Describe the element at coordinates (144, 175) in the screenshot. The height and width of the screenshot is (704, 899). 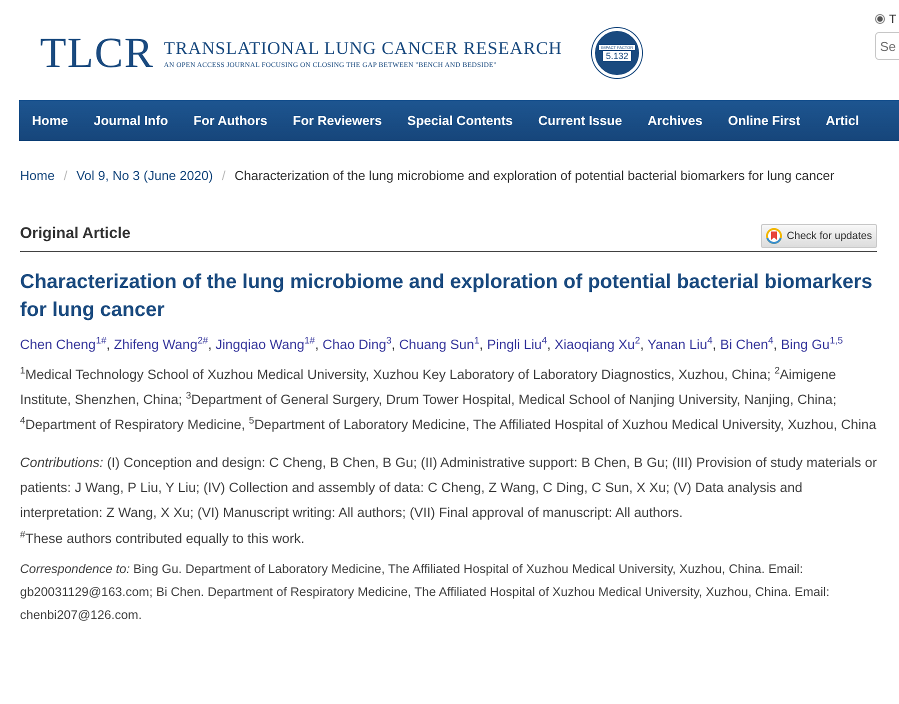
I see `breadcrumb-link: Vol 9, No 3 (June 2020)` at that location.